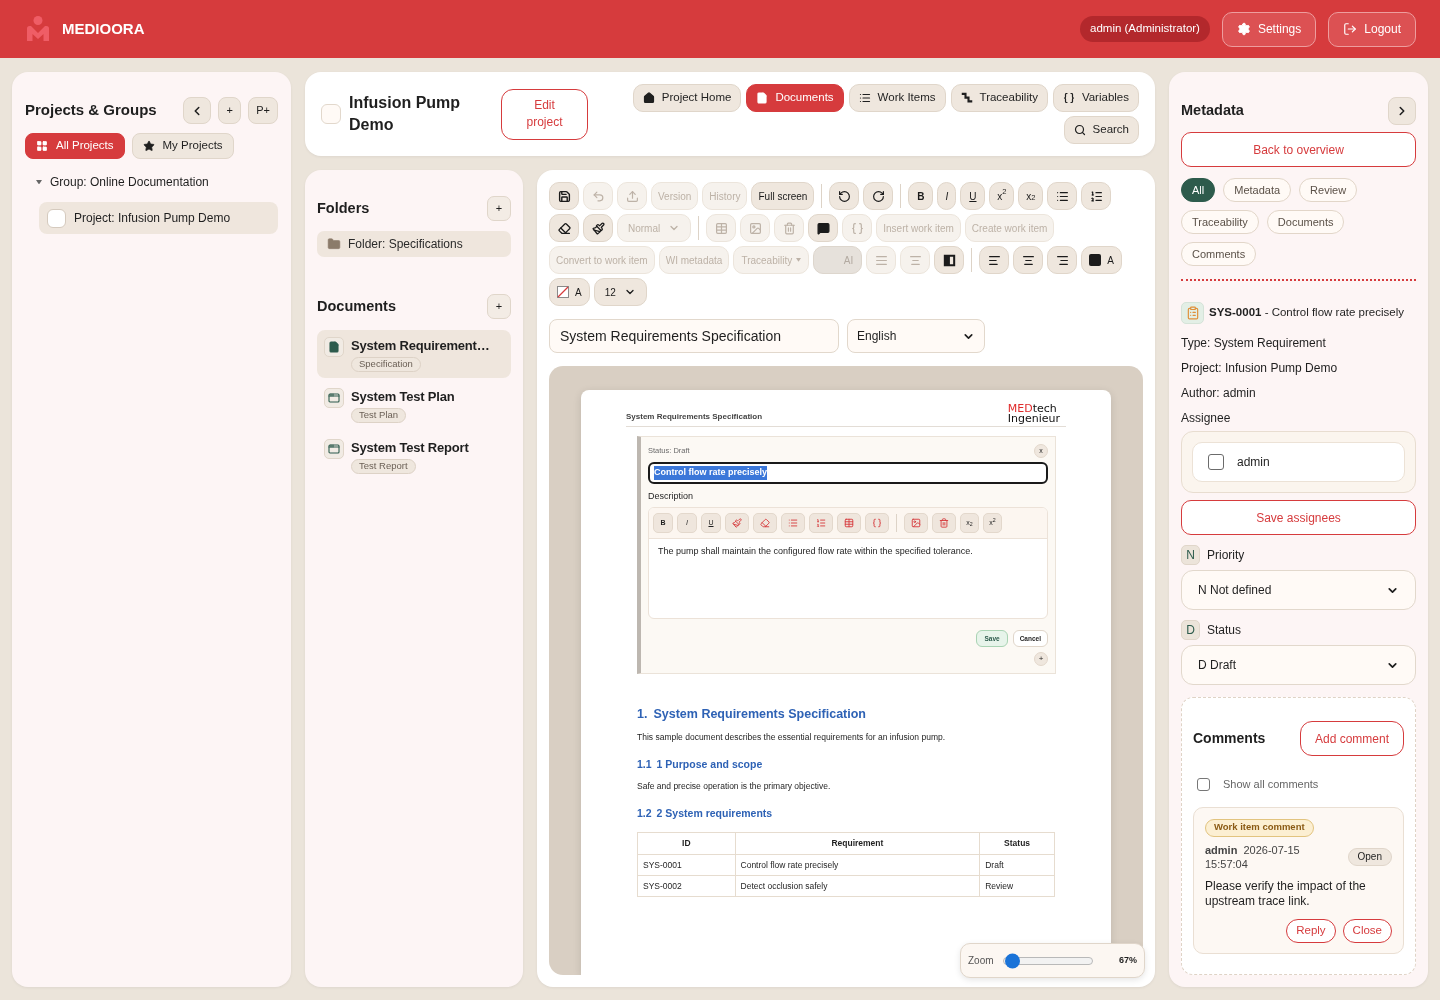  I want to click on nav-tab: Search, so click(1101, 130).